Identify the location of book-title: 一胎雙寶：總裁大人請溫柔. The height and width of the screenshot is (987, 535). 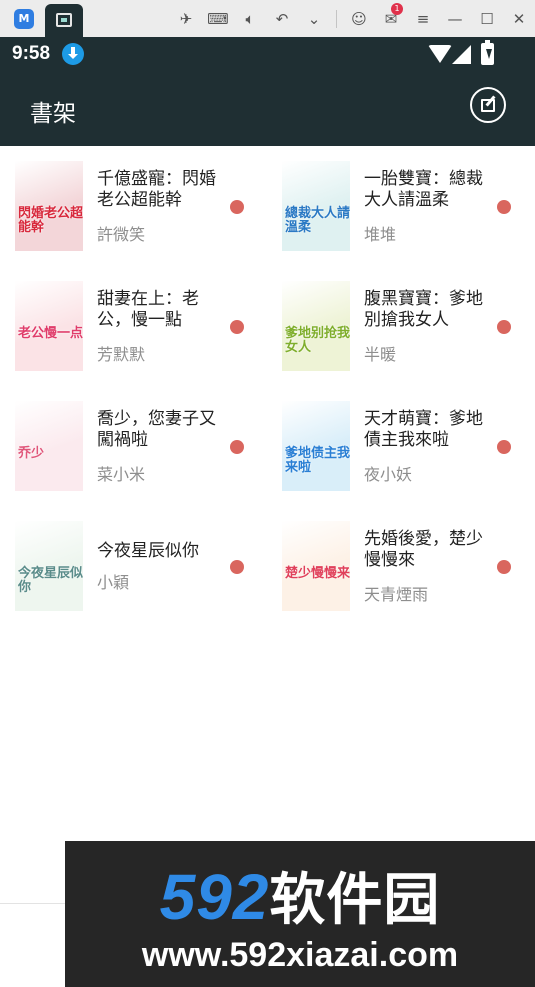
(423, 189).